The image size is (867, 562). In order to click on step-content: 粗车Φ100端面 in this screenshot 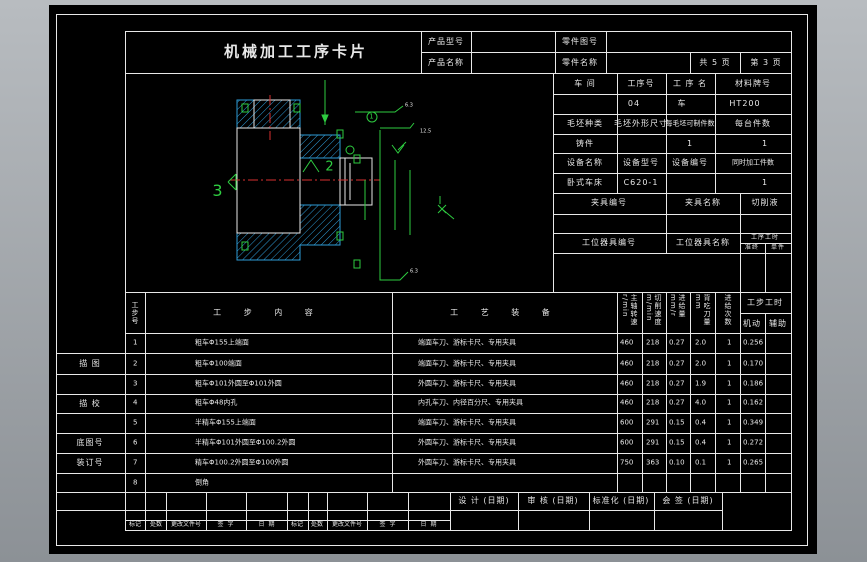, I will do `click(218, 363)`.